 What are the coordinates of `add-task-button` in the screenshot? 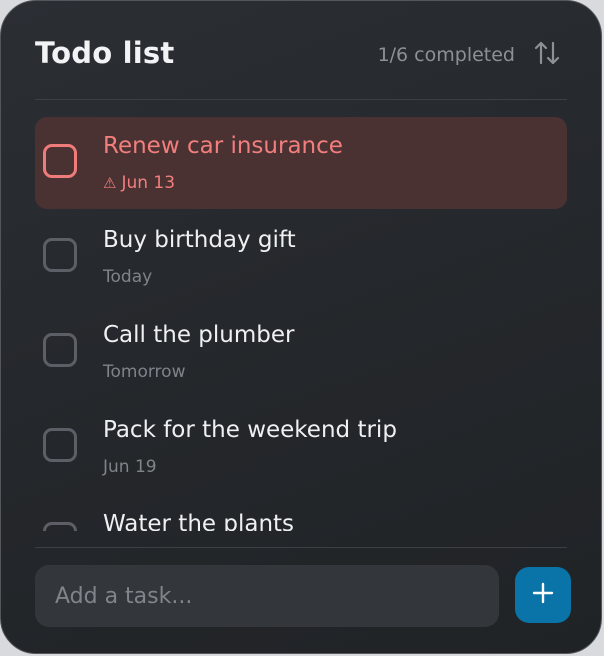 It's located at (543, 595).